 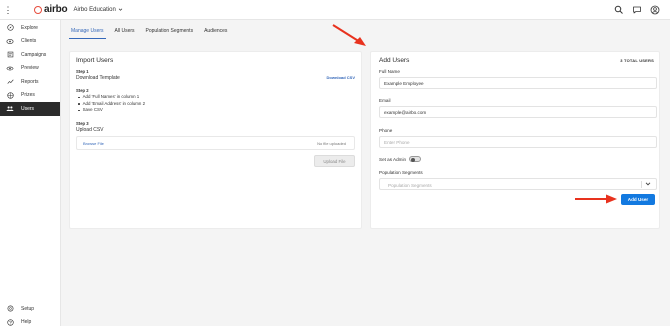 I want to click on sidebar-item-label: Setup, so click(x=28, y=308).